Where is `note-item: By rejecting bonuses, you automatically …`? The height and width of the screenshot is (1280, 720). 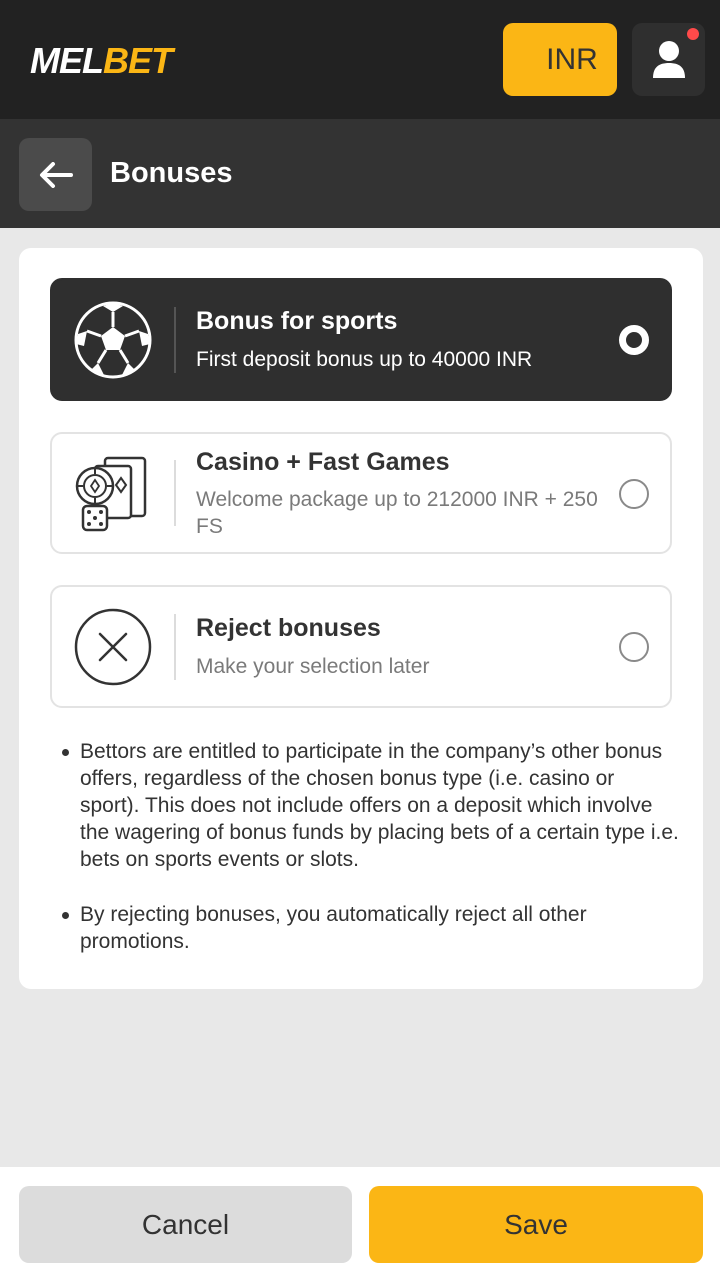 note-item: By rejecting bonuses, you automatically … is located at coordinates (369, 928).